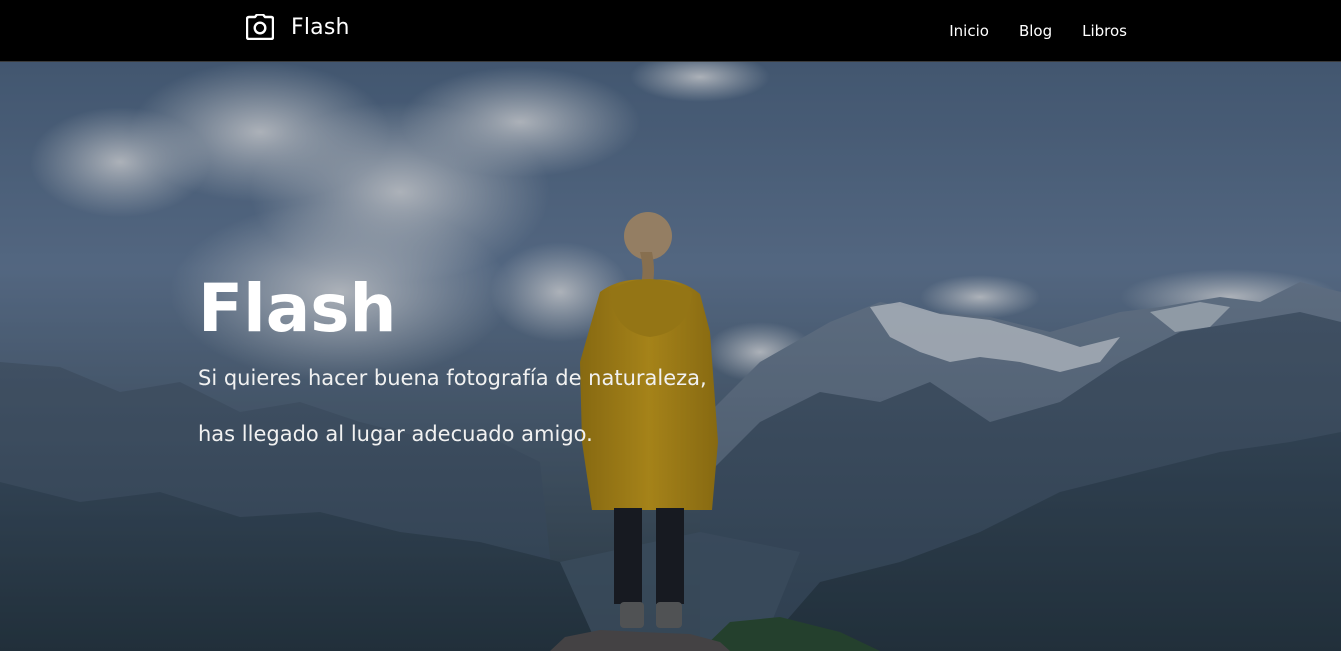 The height and width of the screenshot is (651, 1341). What do you see at coordinates (1104, 31) in the screenshot?
I see `nav-link-libros: Libros` at bounding box center [1104, 31].